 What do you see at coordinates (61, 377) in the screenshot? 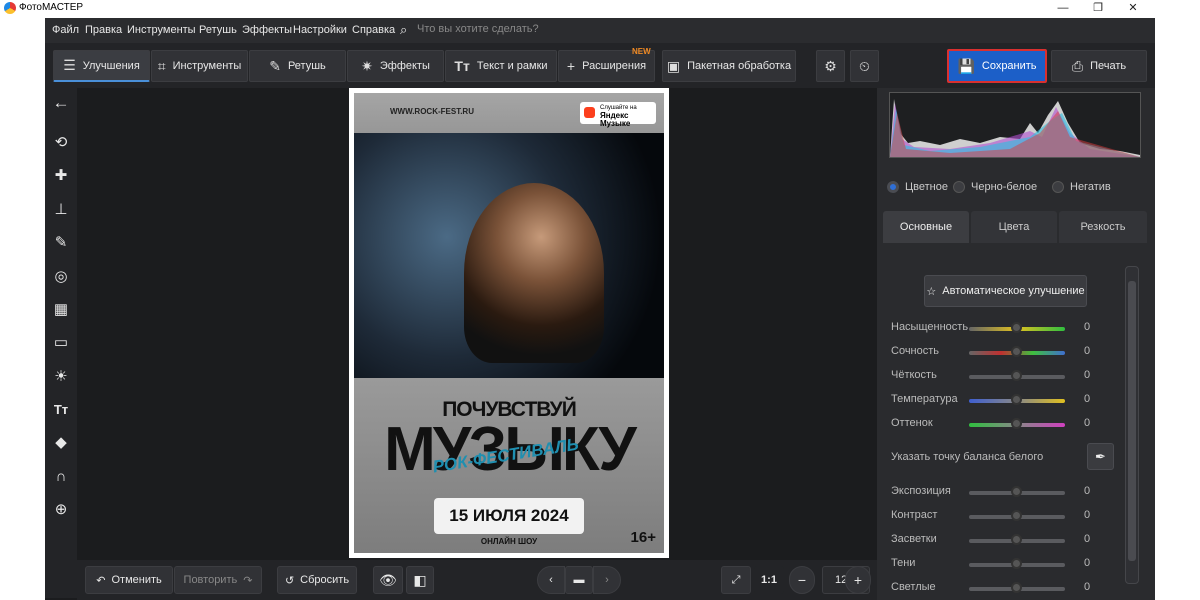
I see `light-icon: ☀` at bounding box center [61, 377].